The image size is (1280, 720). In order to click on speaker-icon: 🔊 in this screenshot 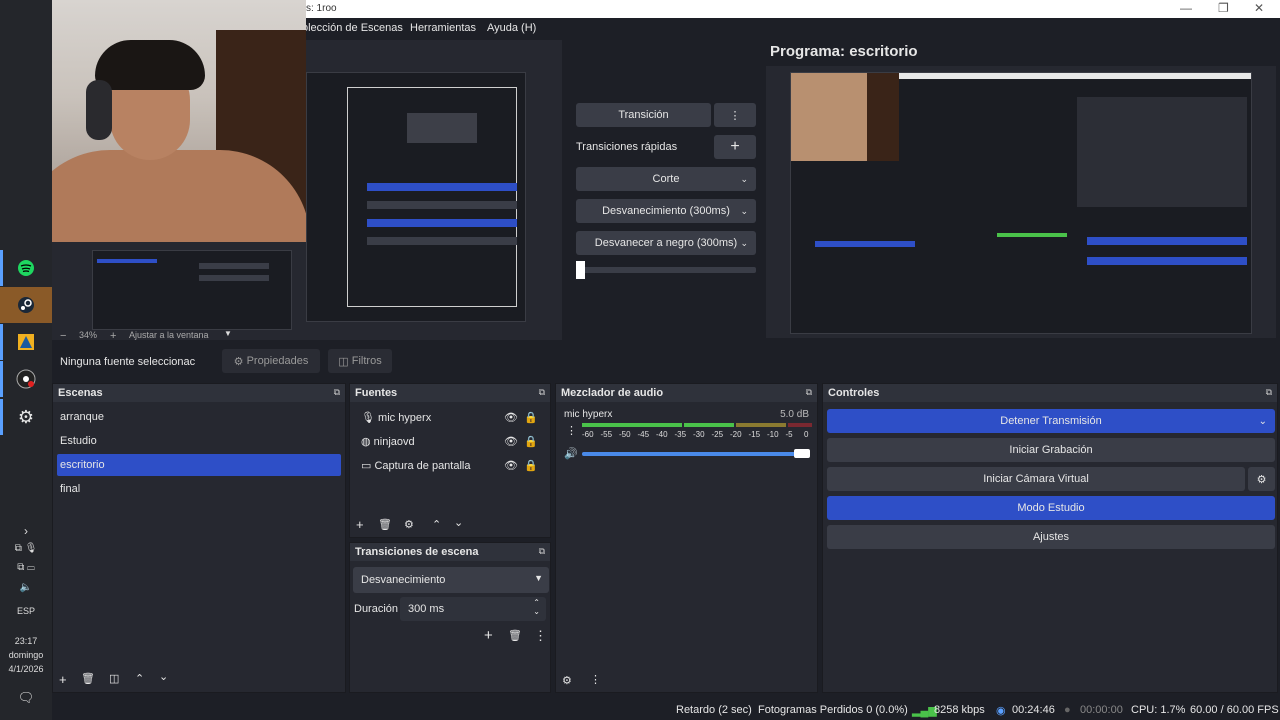, I will do `click(571, 453)`.